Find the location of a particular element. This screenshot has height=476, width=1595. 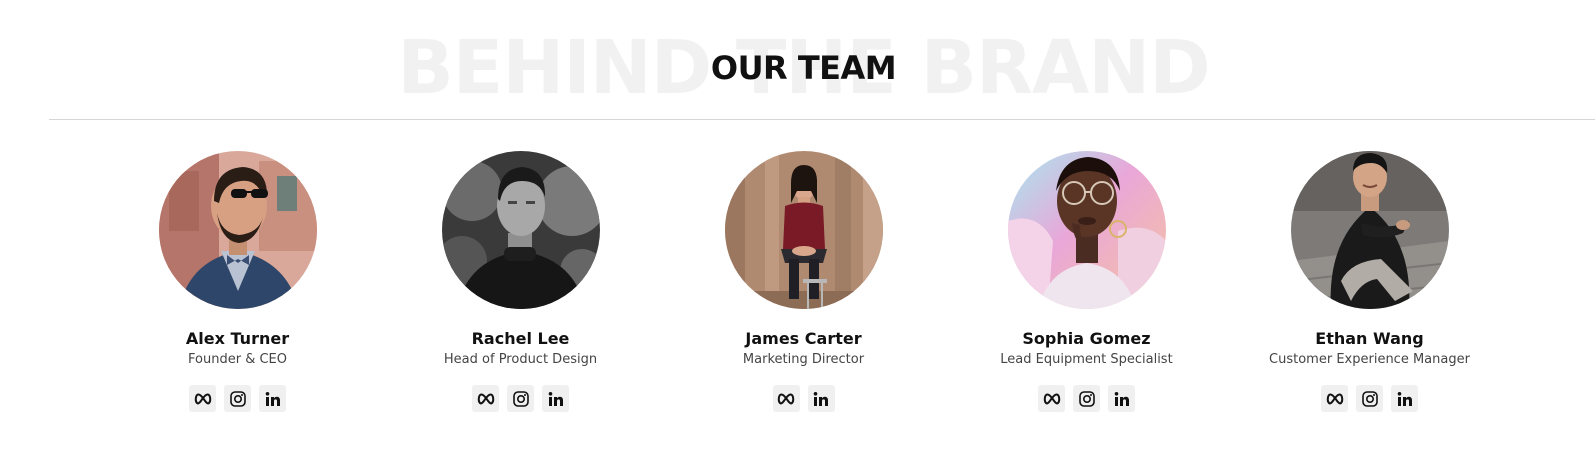

member-name: James Carter is located at coordinates (803, 338).